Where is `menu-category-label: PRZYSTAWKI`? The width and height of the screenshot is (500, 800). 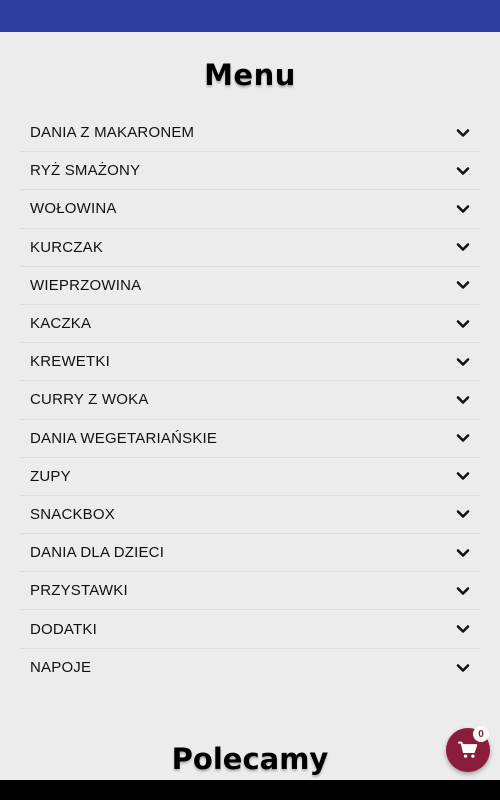
menu-category-label: PRZYSTAWKI is located at coordinates (79, 591).